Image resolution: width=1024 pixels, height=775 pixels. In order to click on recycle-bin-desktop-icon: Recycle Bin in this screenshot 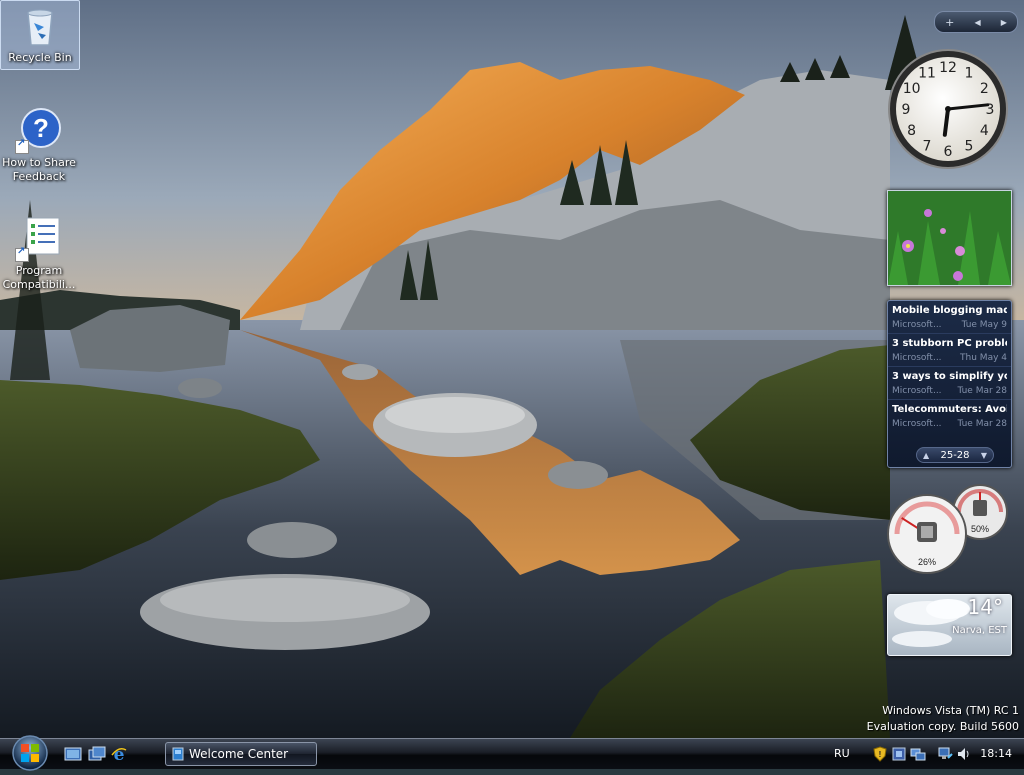, I will do `click(40, 35)`.